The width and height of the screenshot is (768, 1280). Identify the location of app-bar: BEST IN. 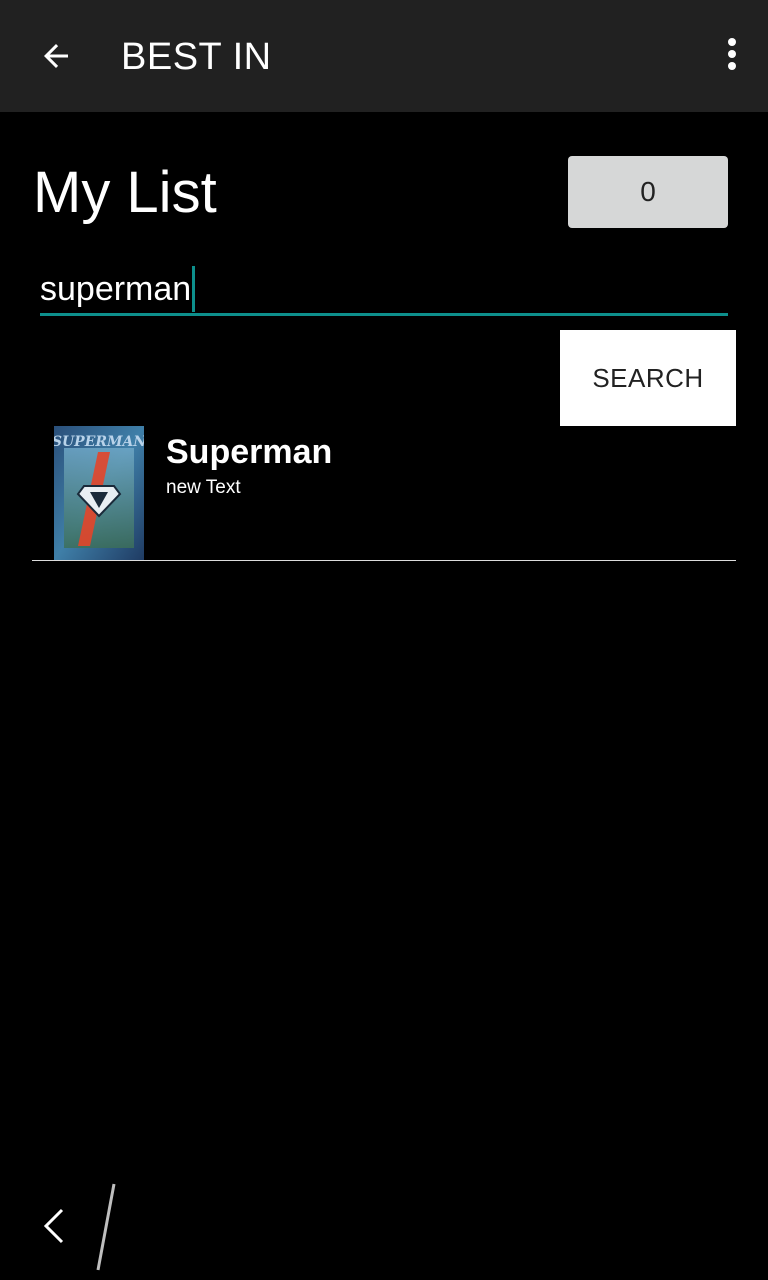
(384, 56).